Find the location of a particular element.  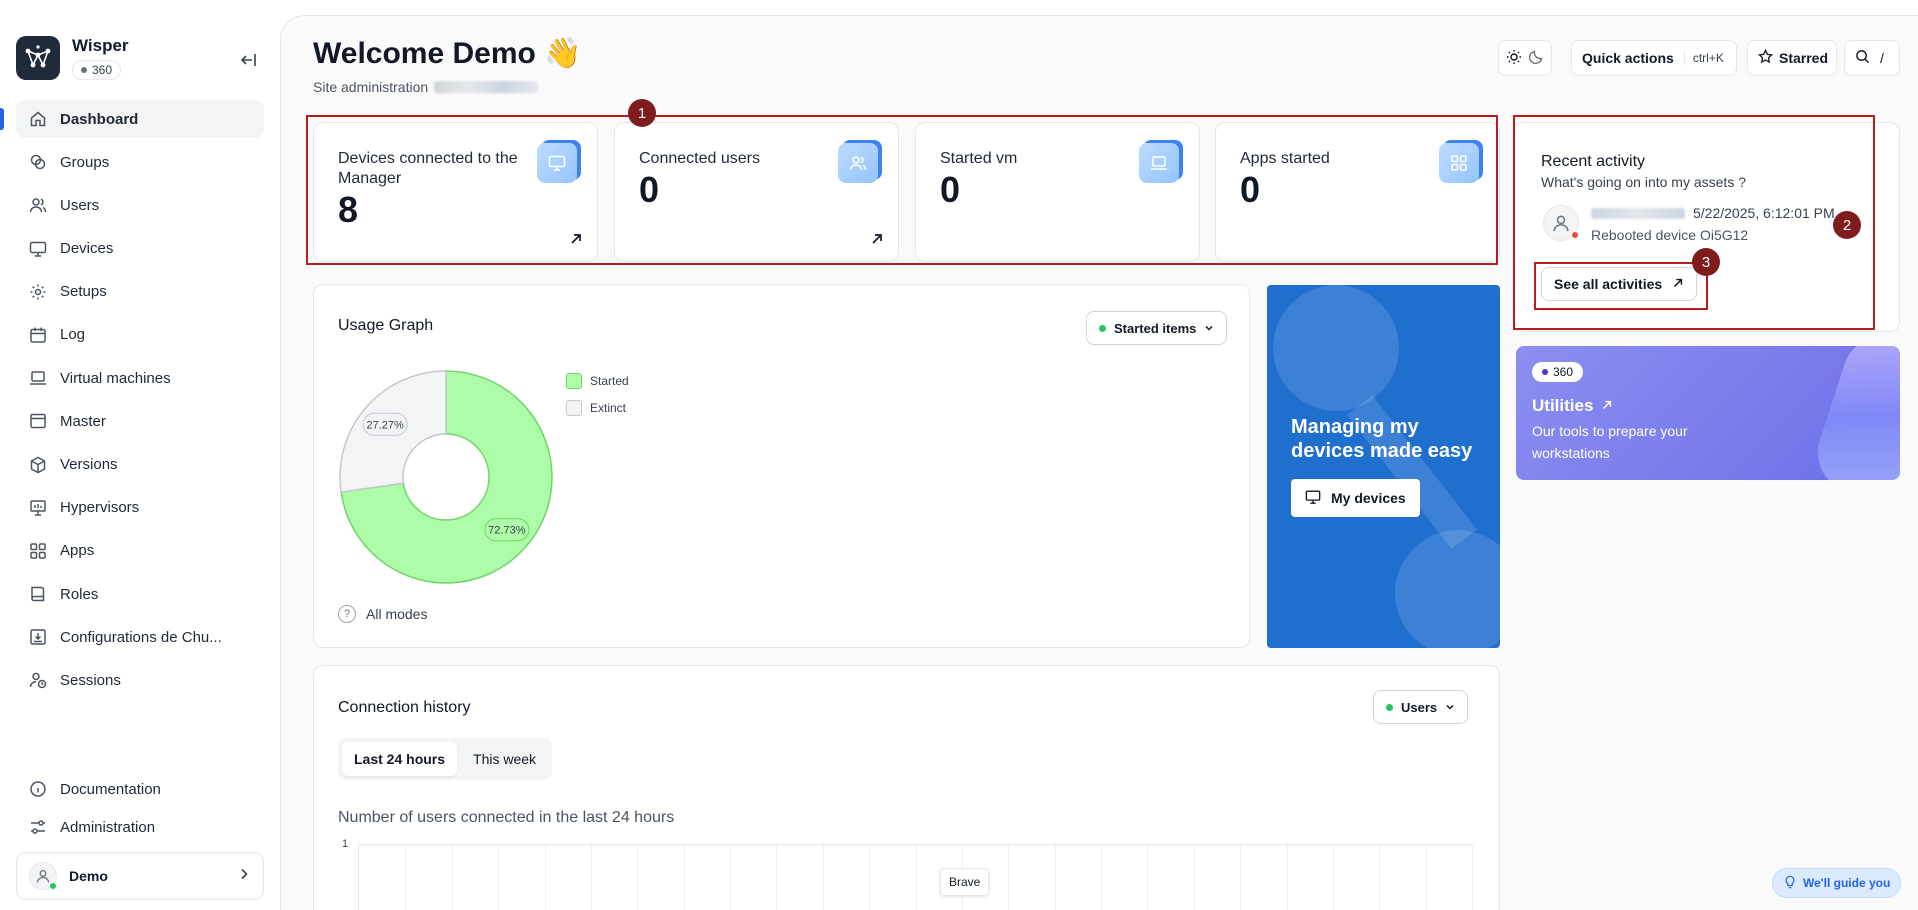

svg-text: 72.73% is located at coordinates (507, 531).